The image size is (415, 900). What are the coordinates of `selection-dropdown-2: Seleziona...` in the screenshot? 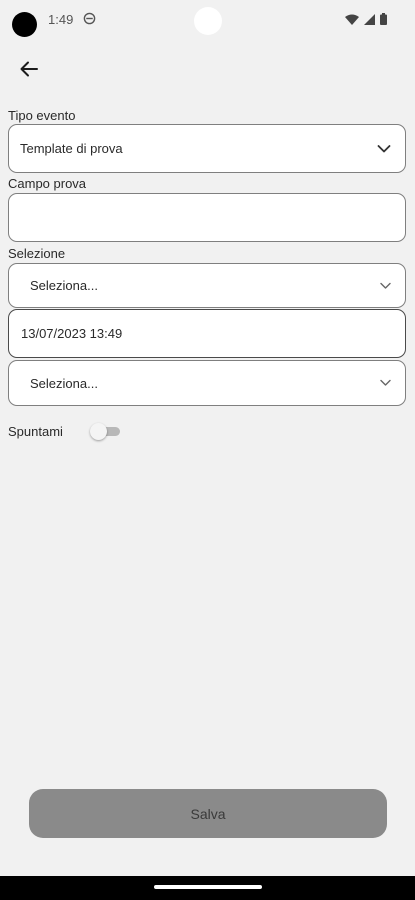 It's located at (207, 383).